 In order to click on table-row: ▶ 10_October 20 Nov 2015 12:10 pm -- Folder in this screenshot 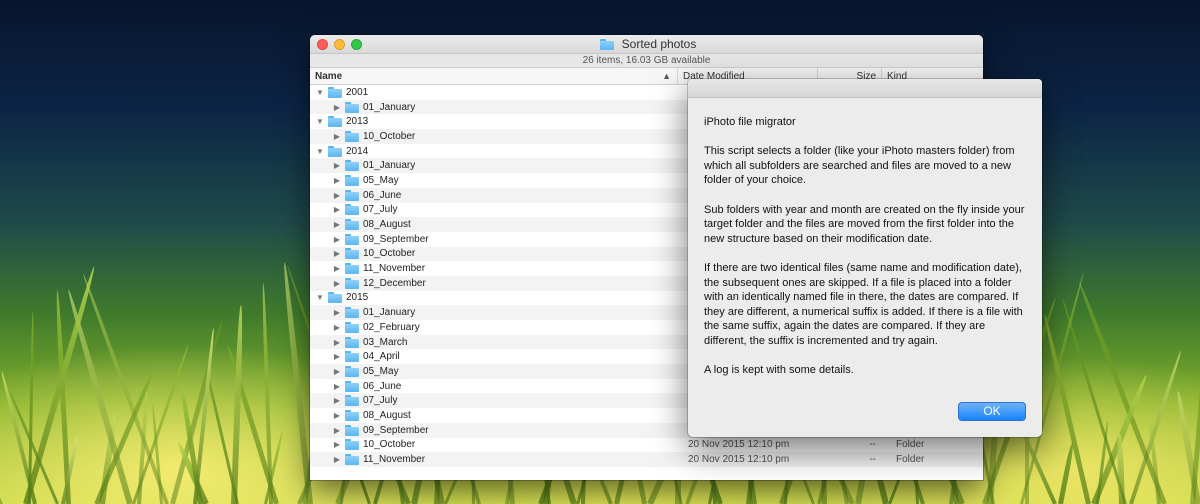, I will do `click(646, 445)`.